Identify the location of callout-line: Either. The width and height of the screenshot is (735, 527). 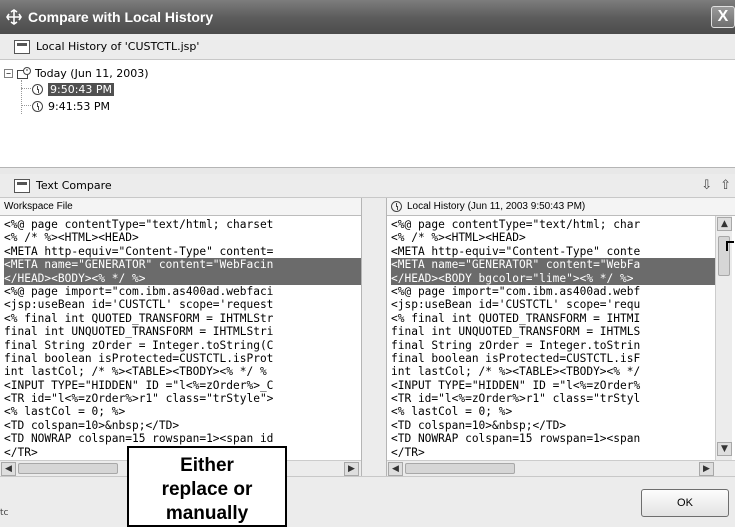
(207, 465).